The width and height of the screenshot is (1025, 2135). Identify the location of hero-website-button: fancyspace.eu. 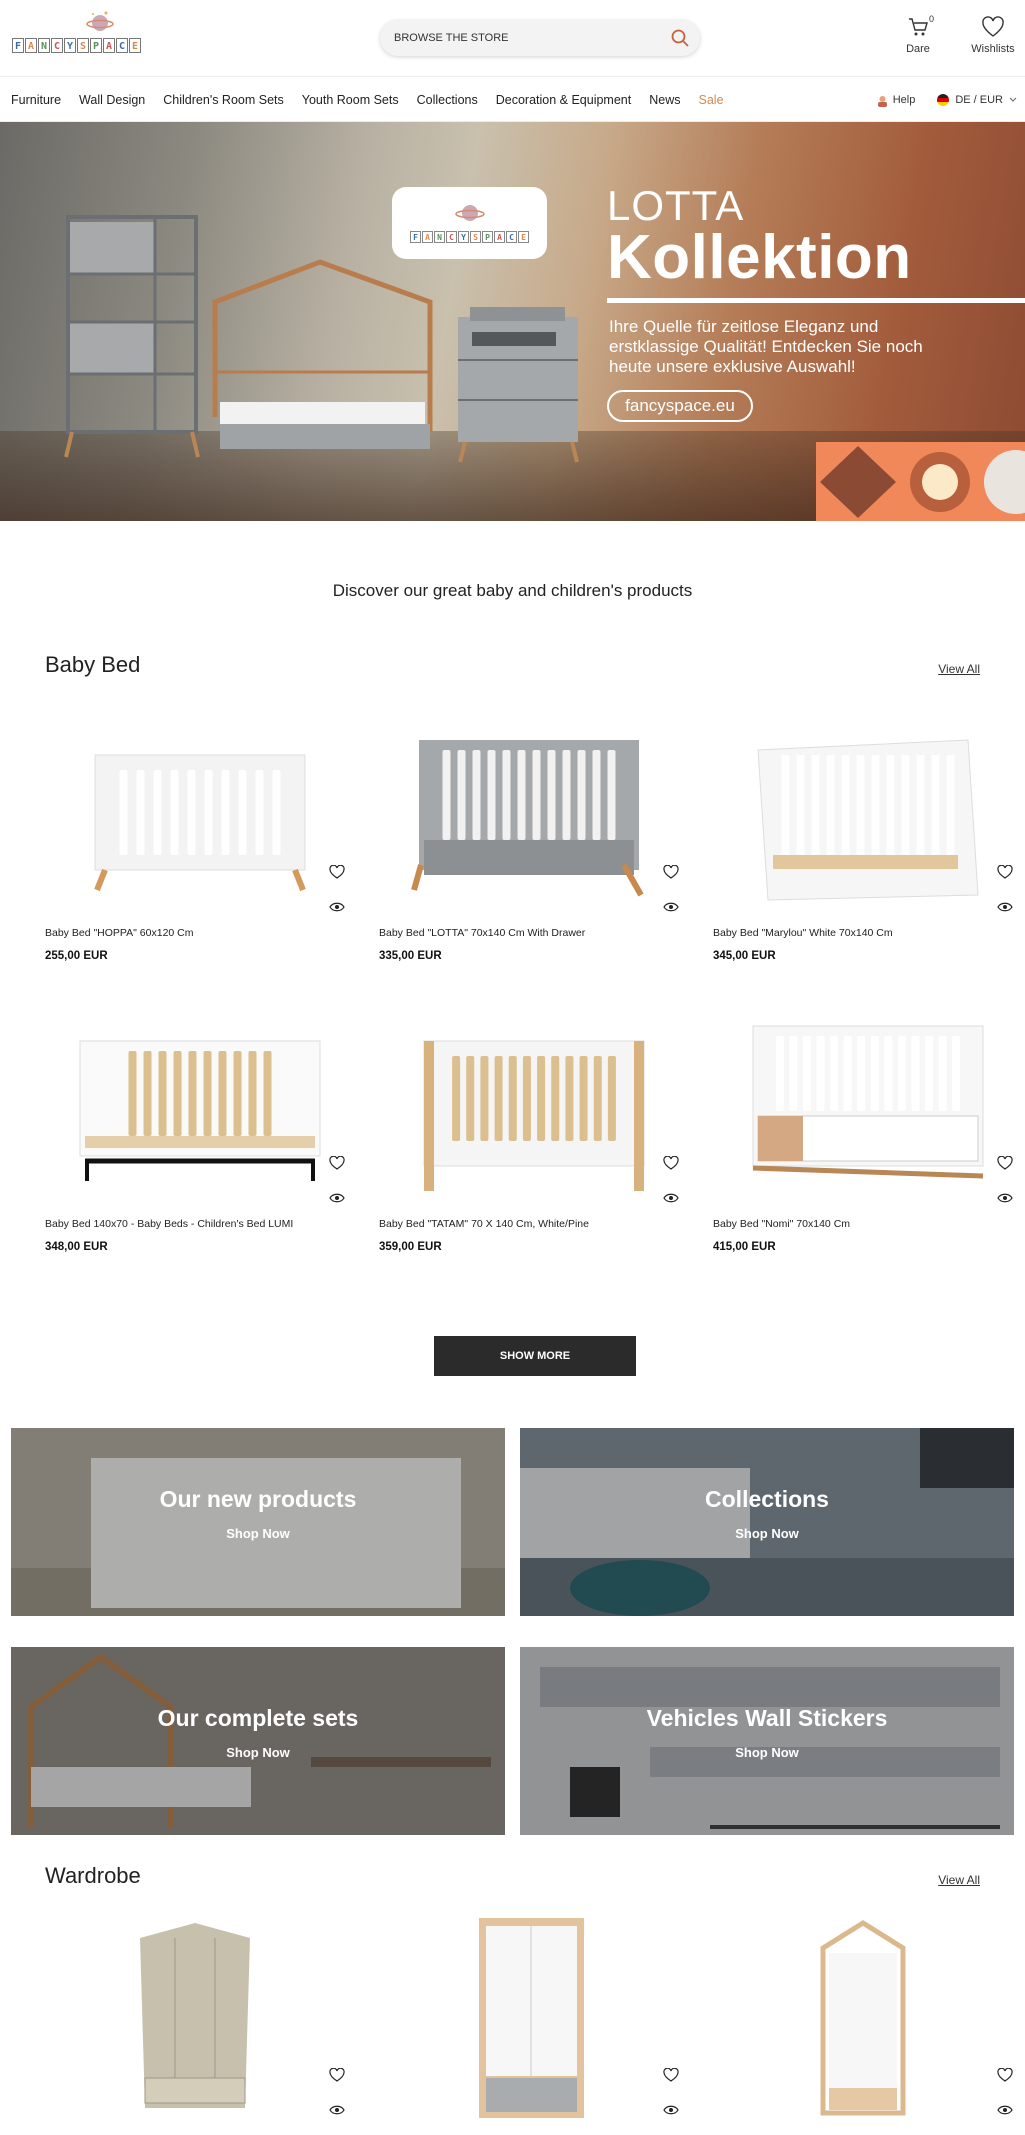
(680, 406).